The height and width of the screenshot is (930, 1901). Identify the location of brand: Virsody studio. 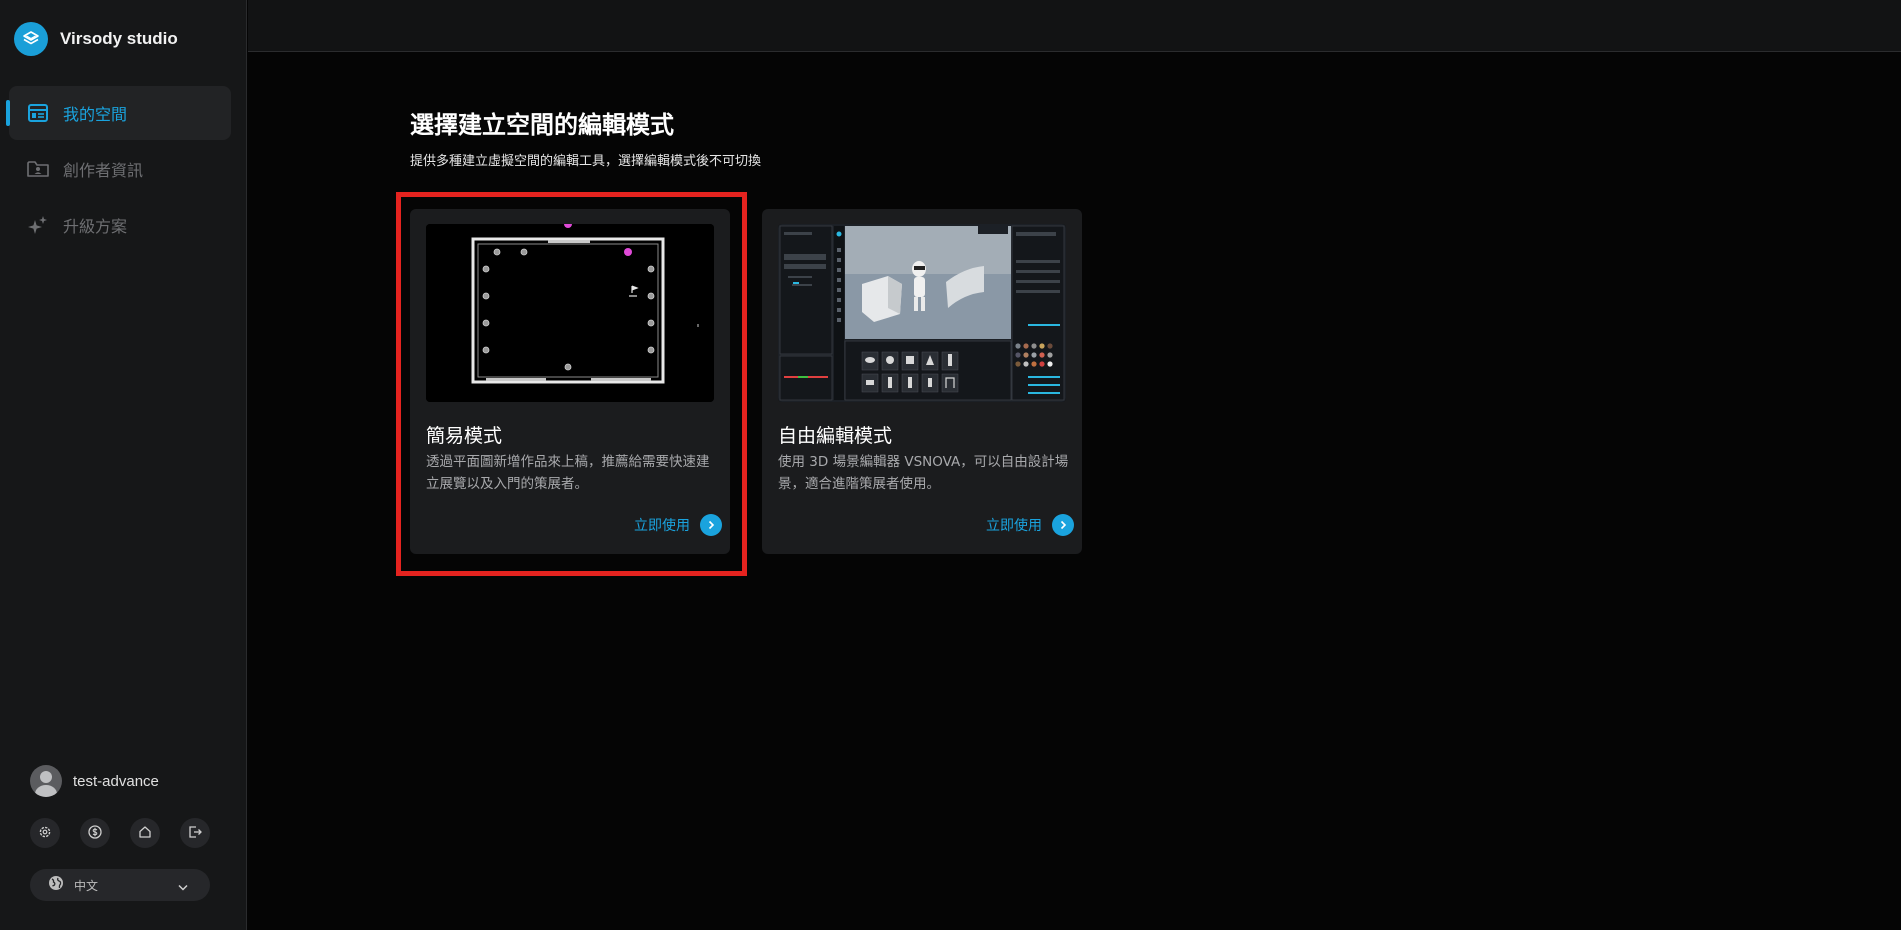
(96, 39).